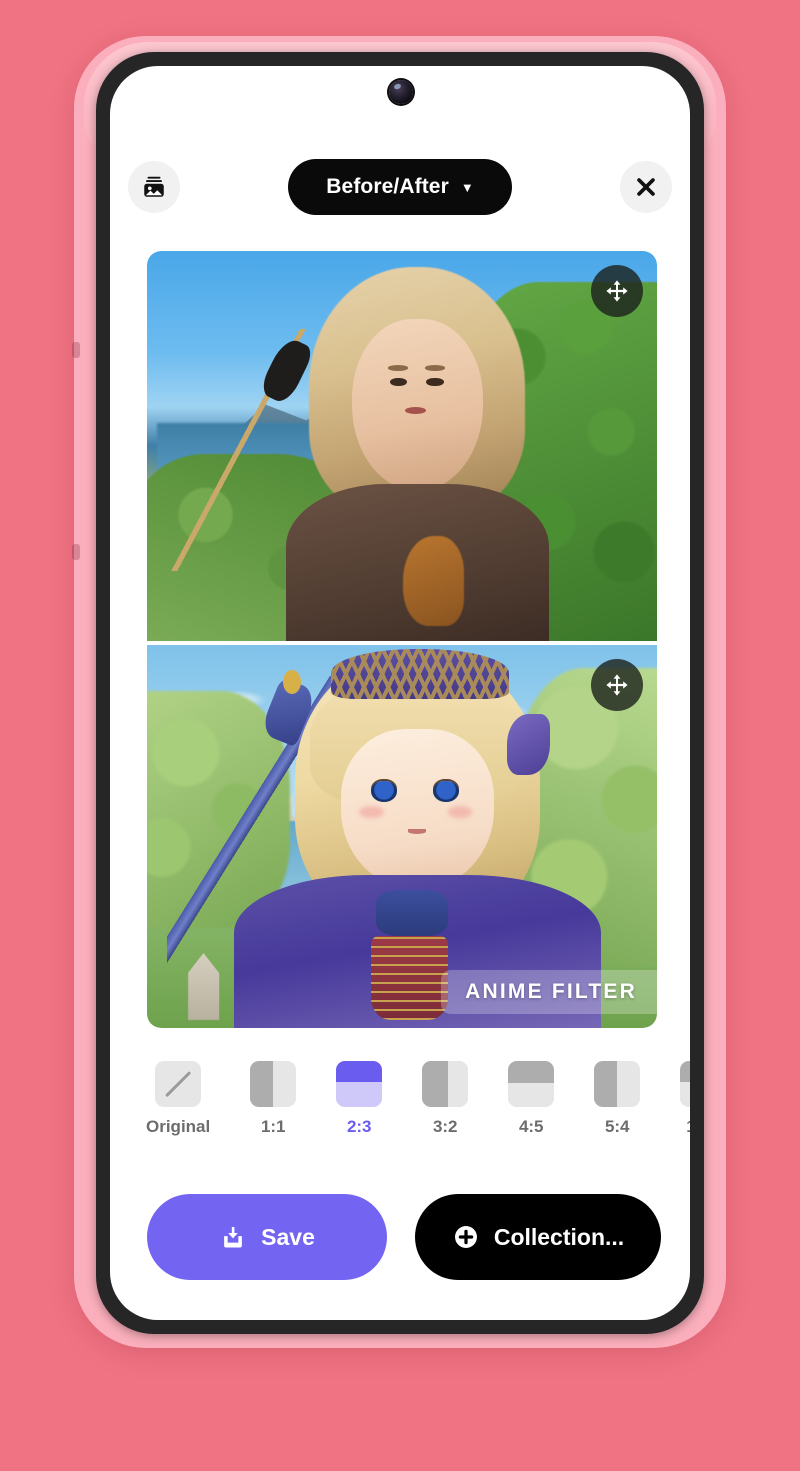 This screenshot has height=1471, width=800. What do you see at coordinates (387, 186) in the screenshot?
I see `mode-selector-label: Before/After` at bounding box center [387, 186].